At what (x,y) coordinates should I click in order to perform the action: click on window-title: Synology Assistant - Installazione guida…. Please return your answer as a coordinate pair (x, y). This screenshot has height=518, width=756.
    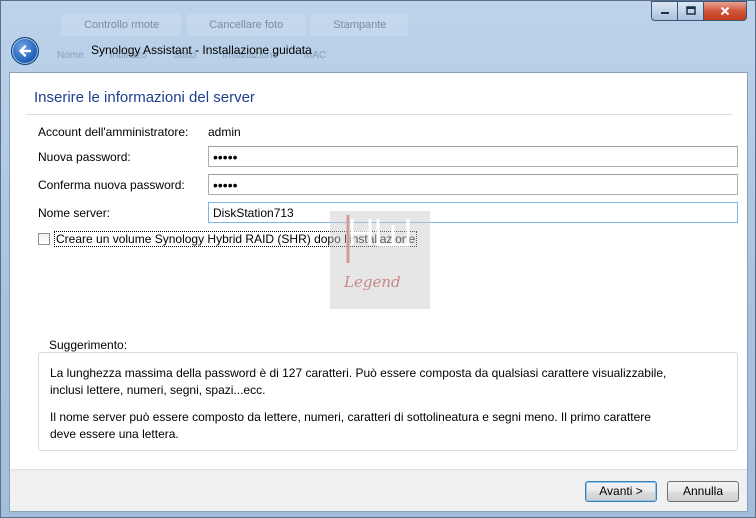
    Looking at the image, I should click on (201, 50).